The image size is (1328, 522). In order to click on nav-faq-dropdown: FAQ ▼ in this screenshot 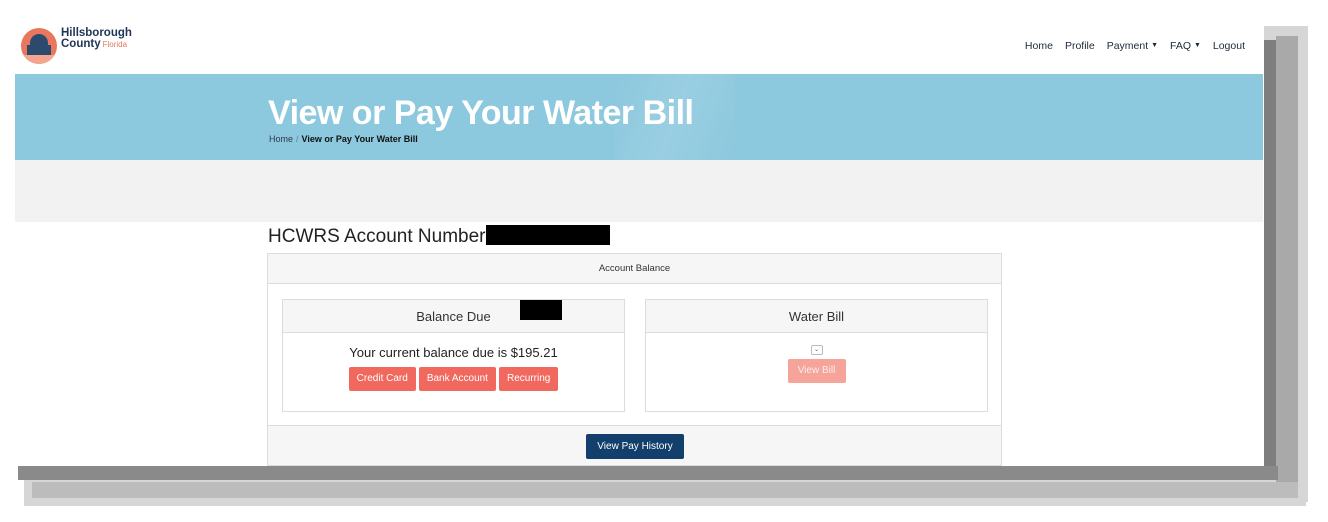, I will do `click(1185, 46)`.